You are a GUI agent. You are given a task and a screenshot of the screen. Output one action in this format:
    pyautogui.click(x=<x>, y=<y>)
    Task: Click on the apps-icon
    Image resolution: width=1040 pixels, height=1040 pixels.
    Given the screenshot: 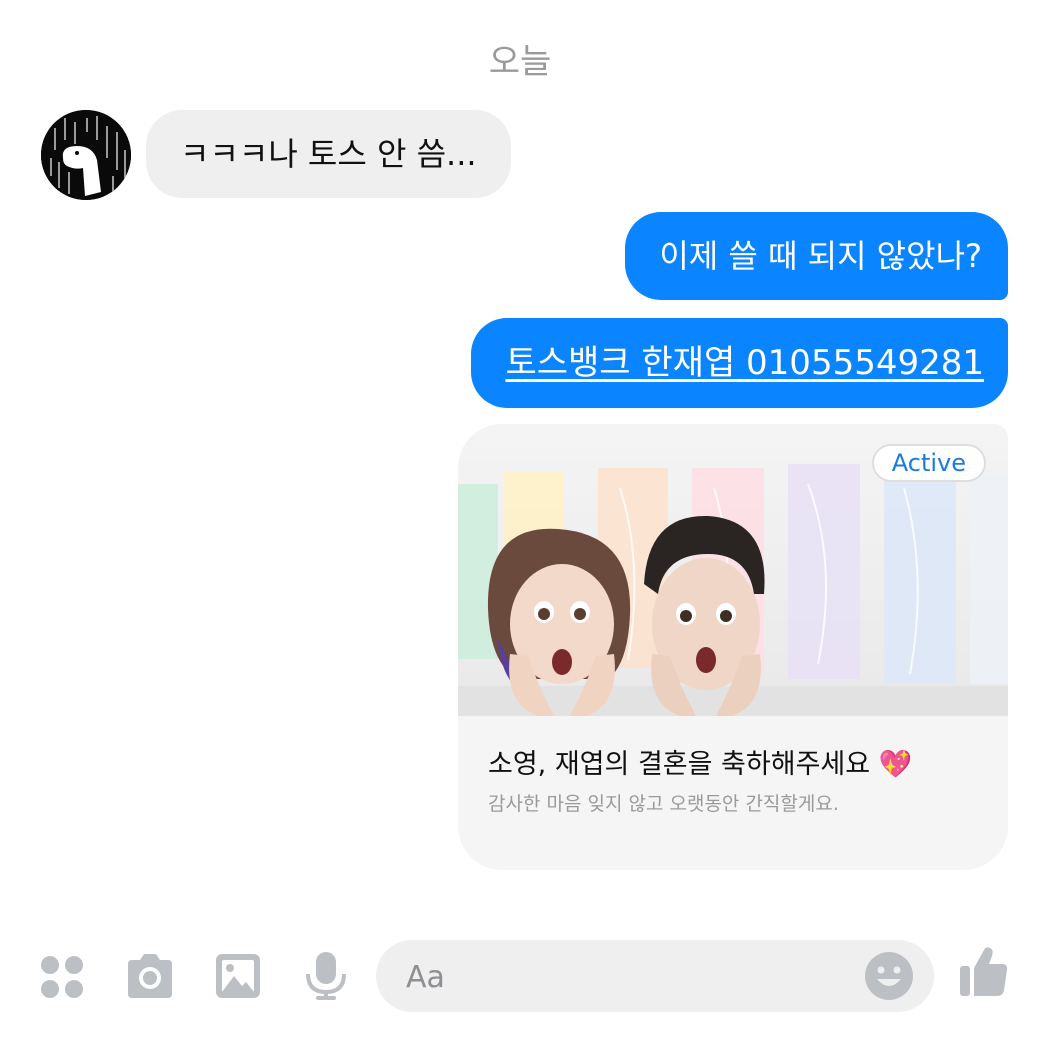 What is the action you would take?
    pyautogui.click(x=63, y=977)
    